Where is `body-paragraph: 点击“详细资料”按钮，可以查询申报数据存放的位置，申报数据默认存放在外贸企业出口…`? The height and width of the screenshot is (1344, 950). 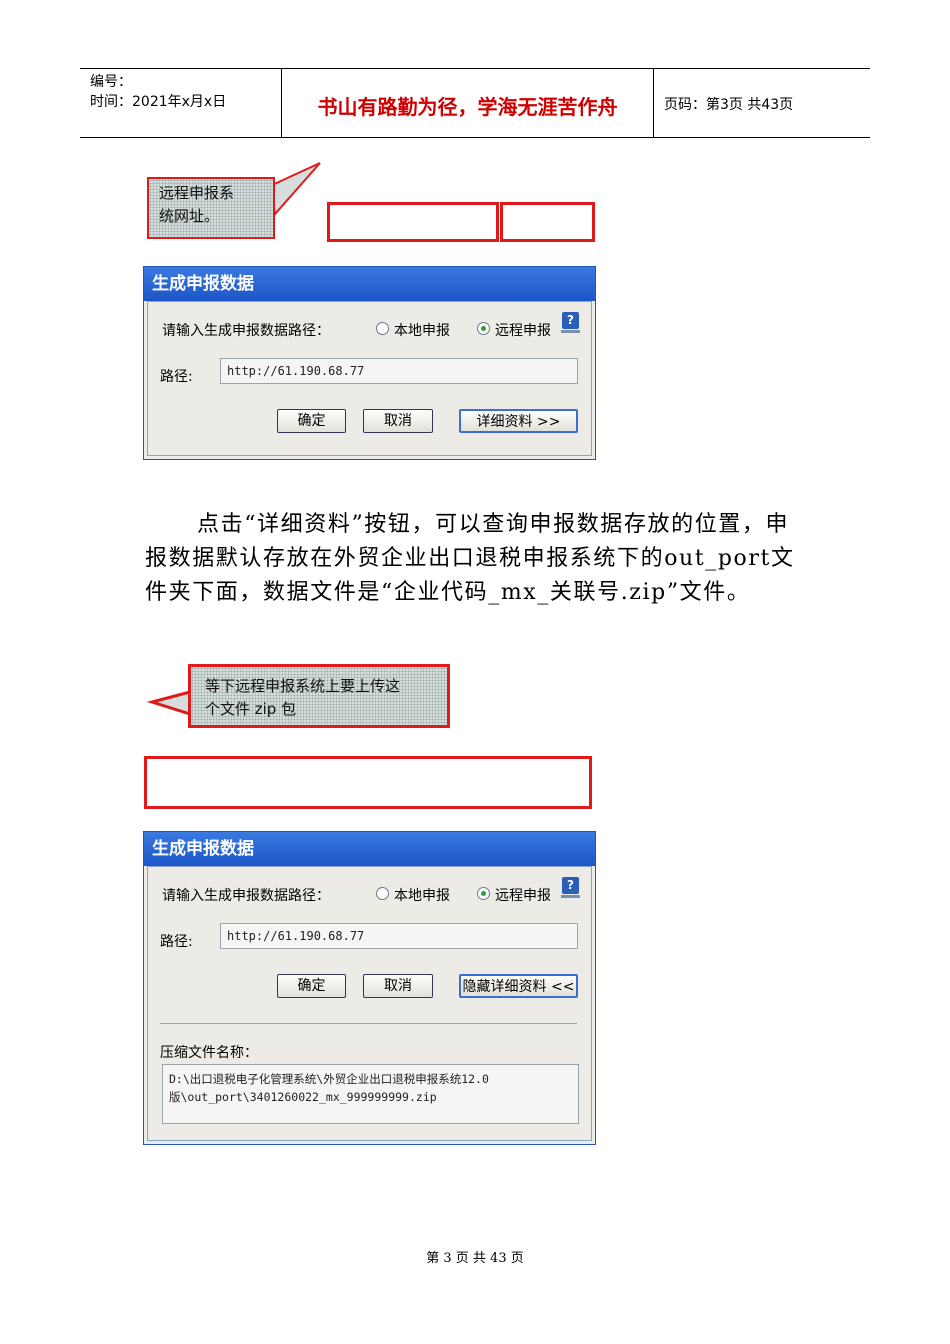 body-paragraph: 点击“详细资料”按钮，可以查询申报数据存放的位置，申报数据默认存放在外贸企业出口… is located at coordinates (470, 558).